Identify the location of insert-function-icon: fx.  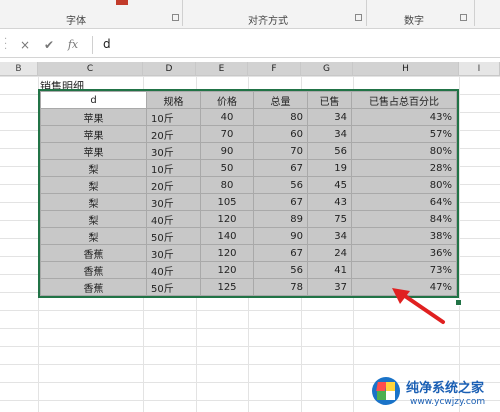
(73, 45).